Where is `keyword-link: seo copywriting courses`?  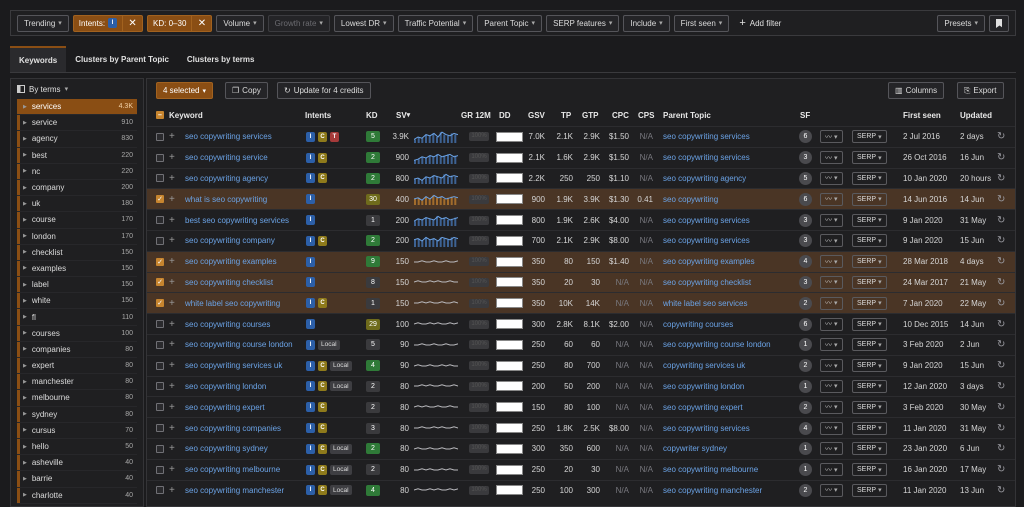
keyword-link: seo copywriting courses is located at coordinates (227, 324).